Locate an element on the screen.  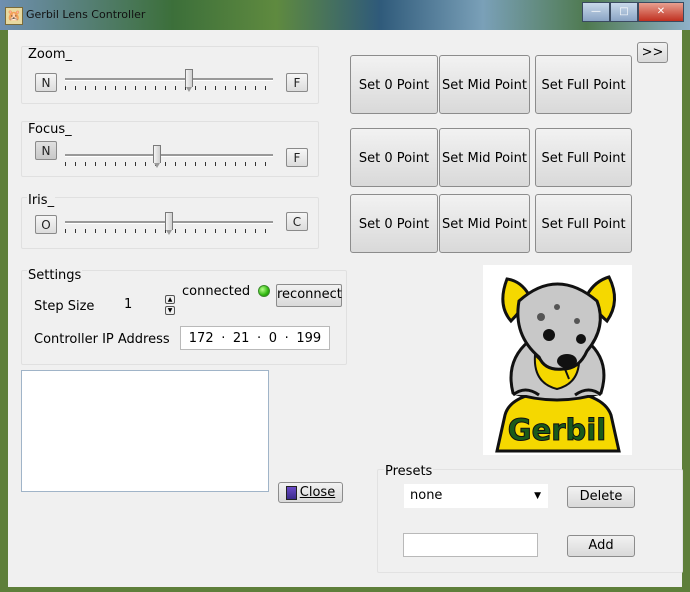
close-button-label: Close is located at coordinates (317, 492).